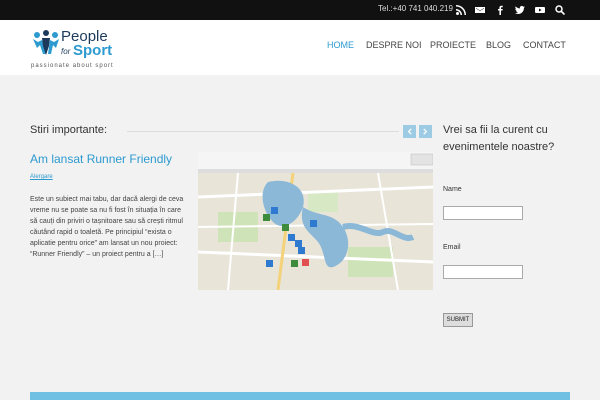 This screenshot has width=600, height=400. Describe the element at coordinates (66, 51) in the screenshot. I see `logo-for-text: for` at that location.